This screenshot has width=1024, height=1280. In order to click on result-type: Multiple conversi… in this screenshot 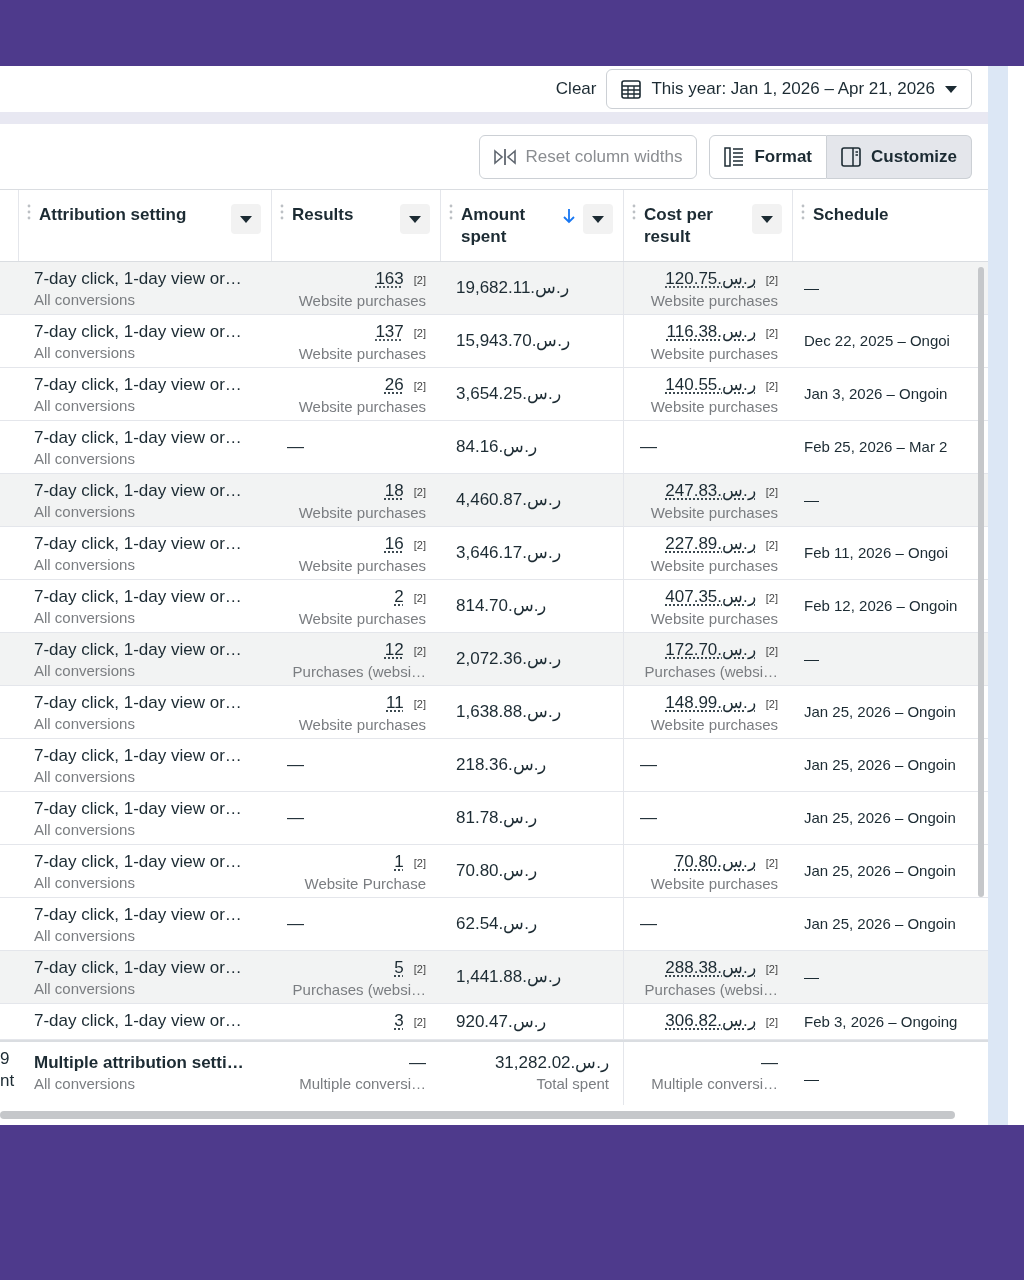, I will do `click(714, 1084)`.